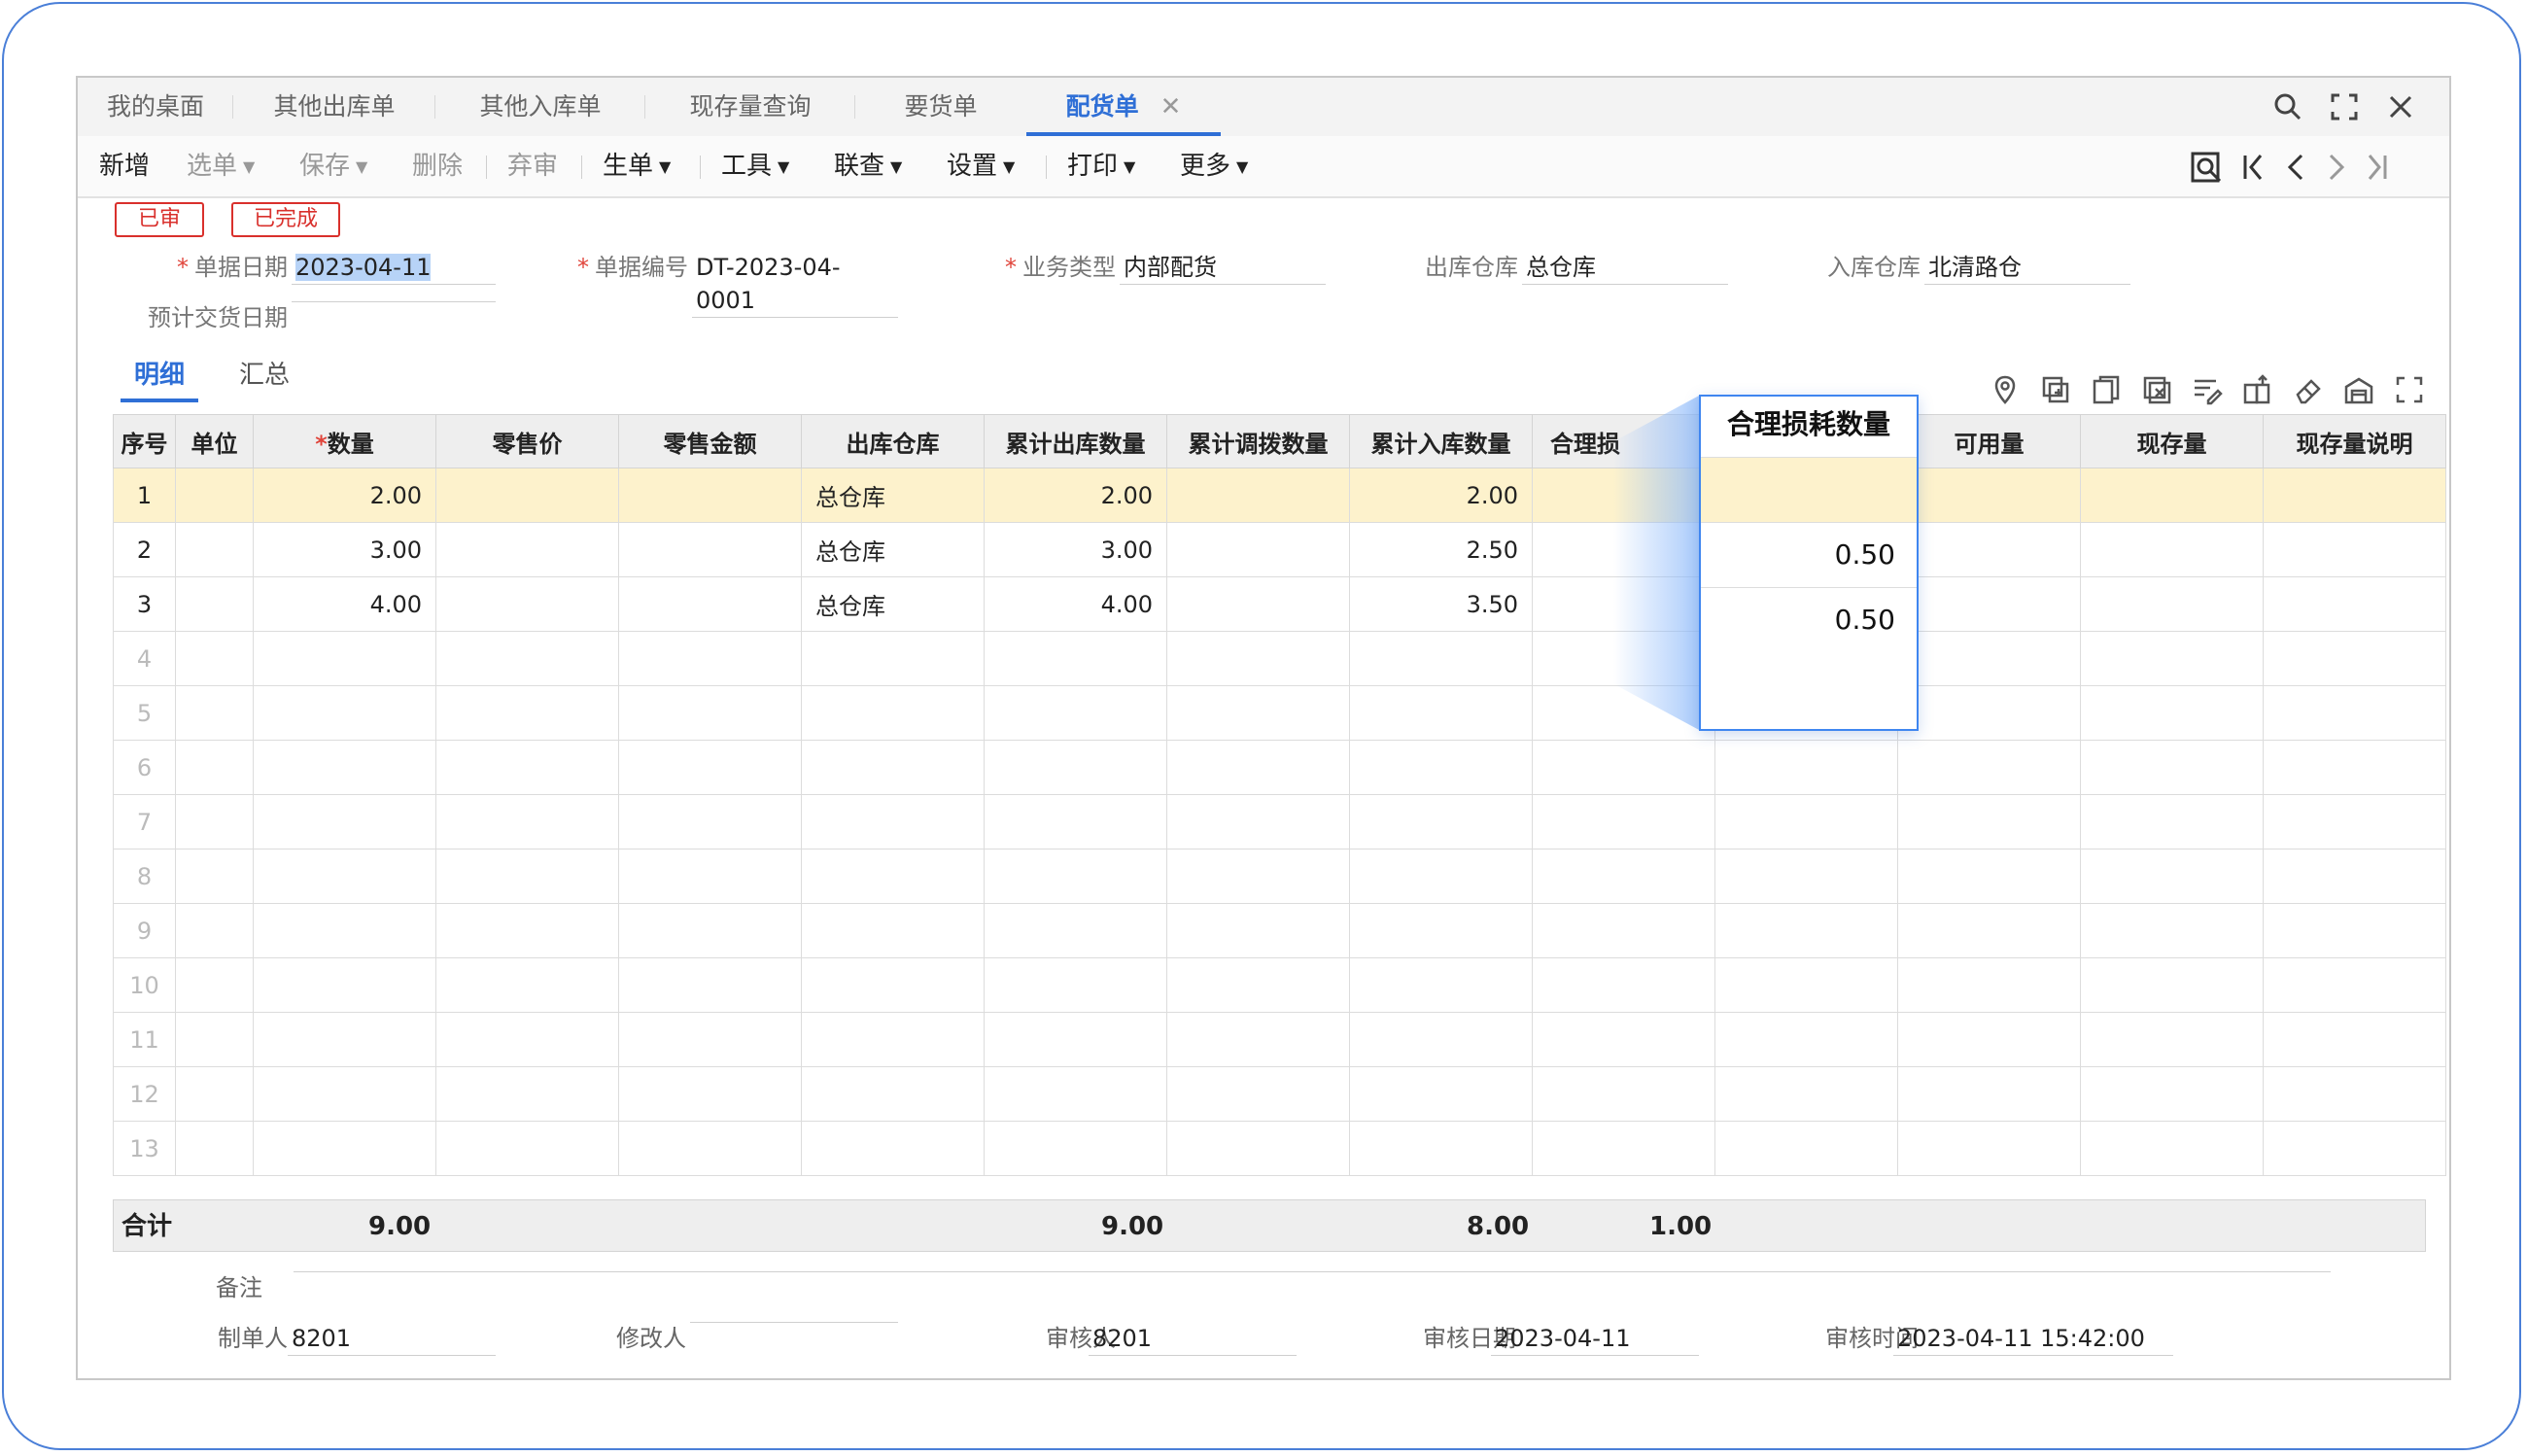 This screenshot has width=2527, height=1456. Describe the element at coordinates (144, 713) in the screenshot. I see `grid-cell-seq: 5` at that location.